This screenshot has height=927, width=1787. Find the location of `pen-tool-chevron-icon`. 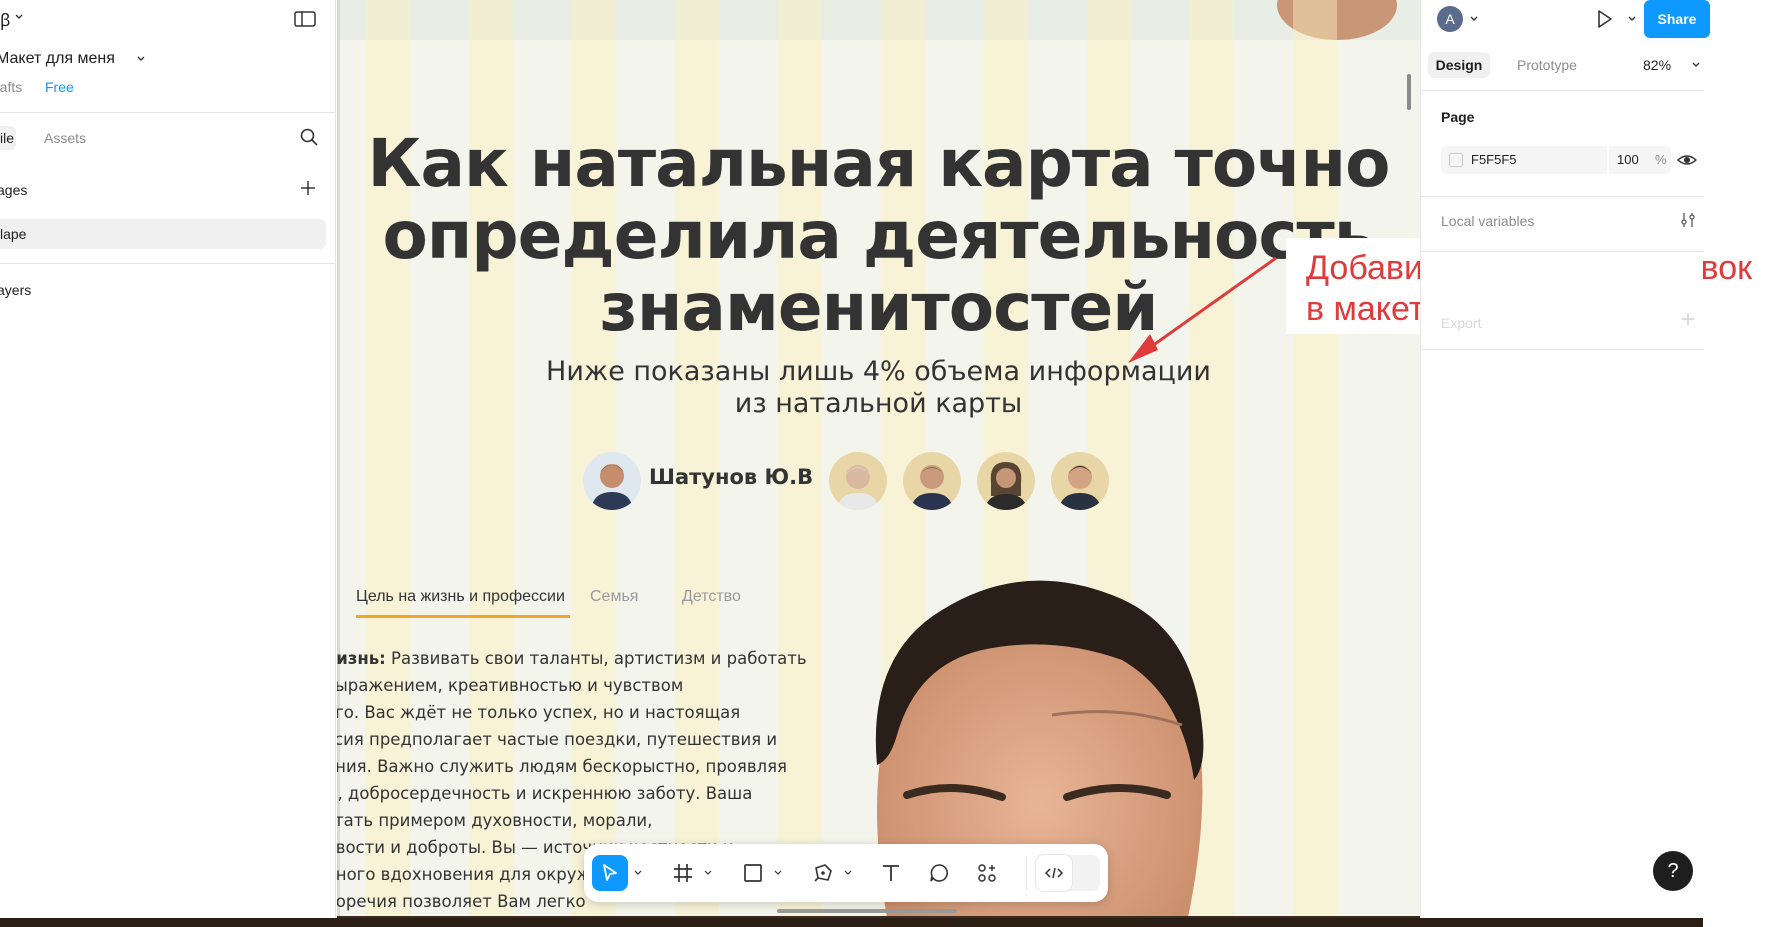

pen-tool-chevron-icon is located at coordinates (848, 873).